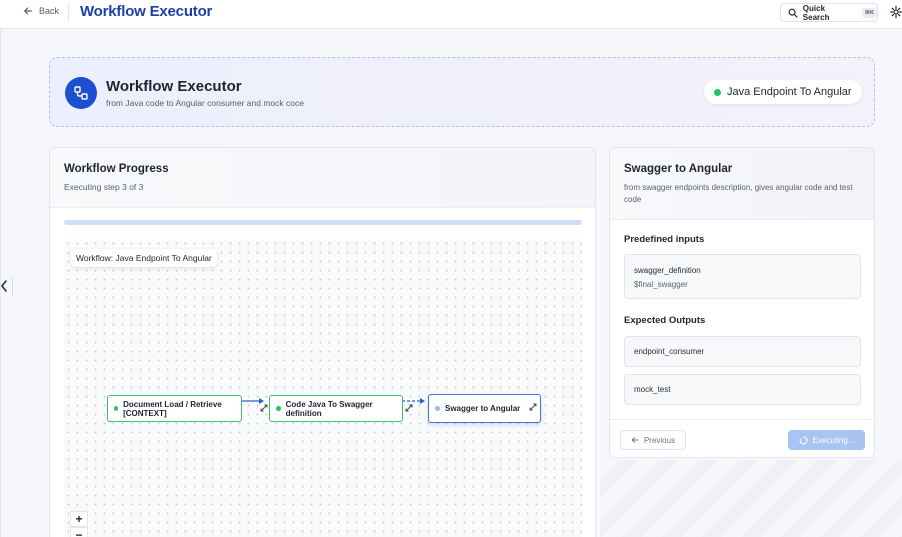 The height and width of the screenshot is (537, 902). What do you see at coordinates (79, 519) in the screenshot?
I see `zoom-in-button: +` at bounding box center [79, 519].